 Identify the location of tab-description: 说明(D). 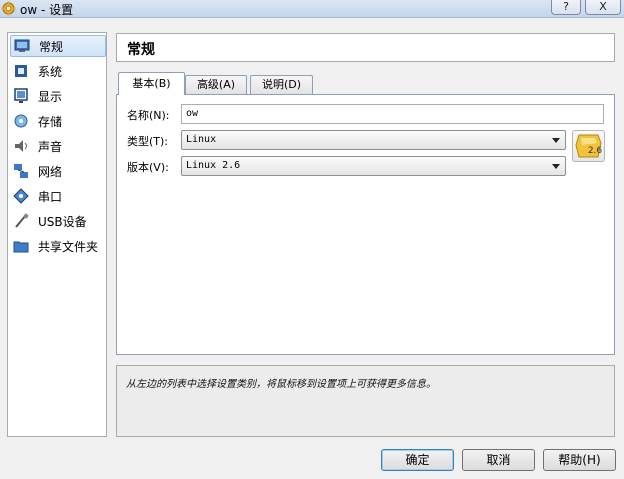
(281, 84).